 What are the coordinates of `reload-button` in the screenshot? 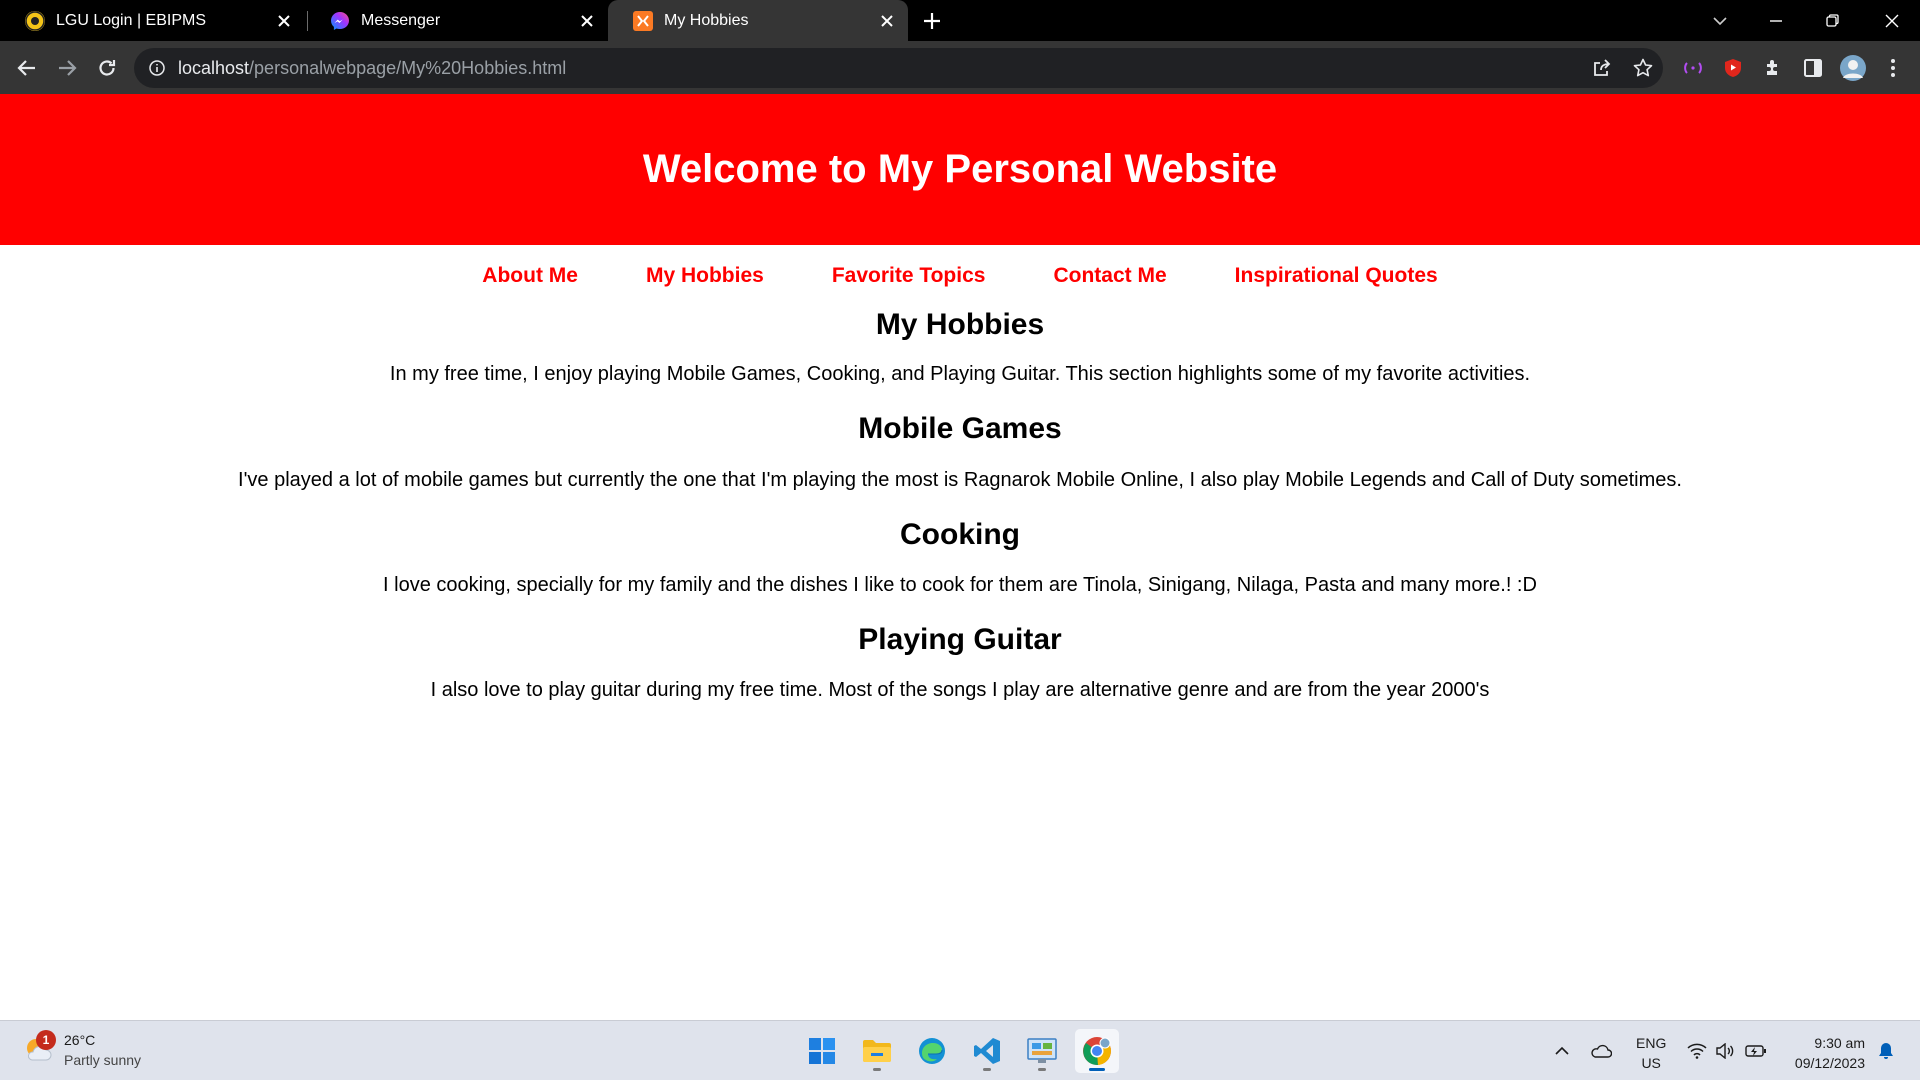 It's located at (107, 68).